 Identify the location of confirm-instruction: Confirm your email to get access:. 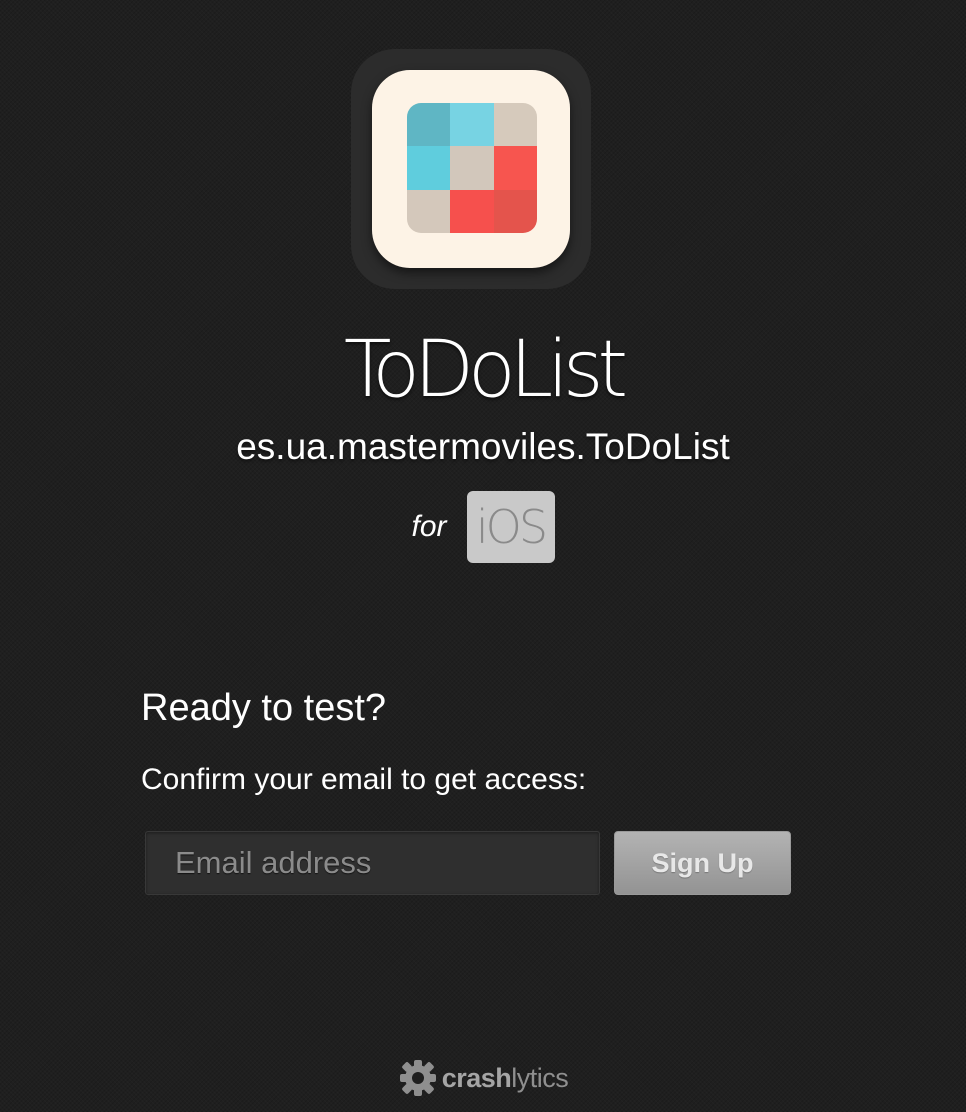
(364, 779).